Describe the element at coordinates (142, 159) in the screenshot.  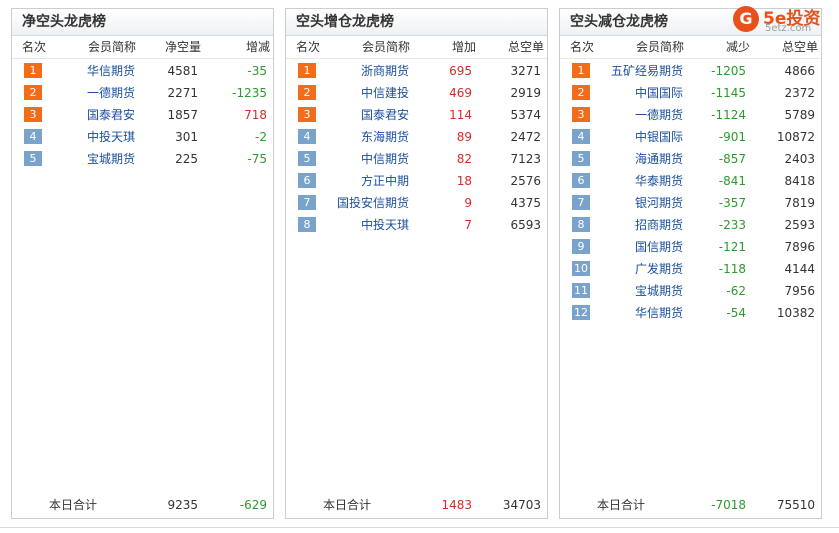
I see `table-row: 5 宝城期货 225 -75` at that location.